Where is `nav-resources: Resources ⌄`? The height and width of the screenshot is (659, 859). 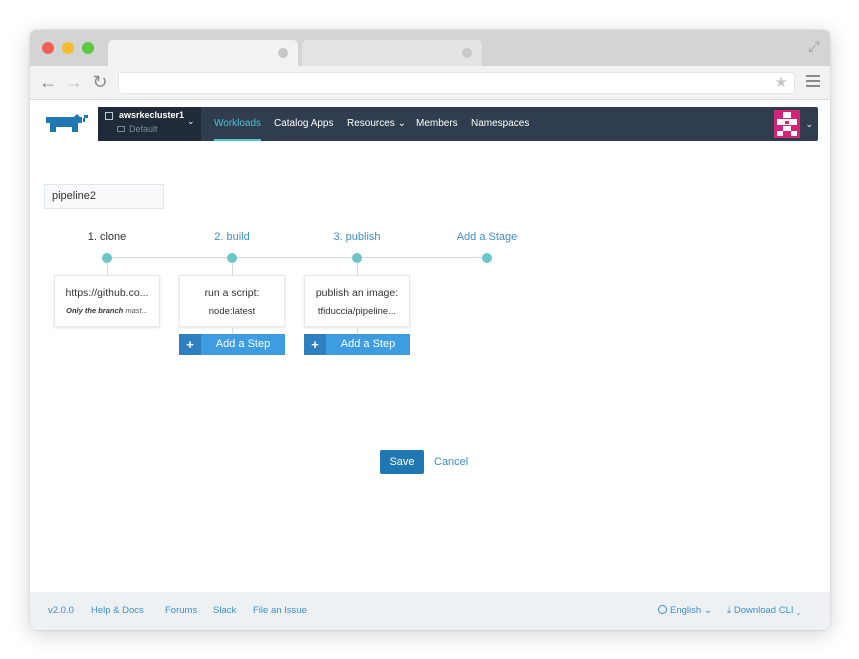
nav-resources: Resources ⌄ is located at coordinates (376, 124).